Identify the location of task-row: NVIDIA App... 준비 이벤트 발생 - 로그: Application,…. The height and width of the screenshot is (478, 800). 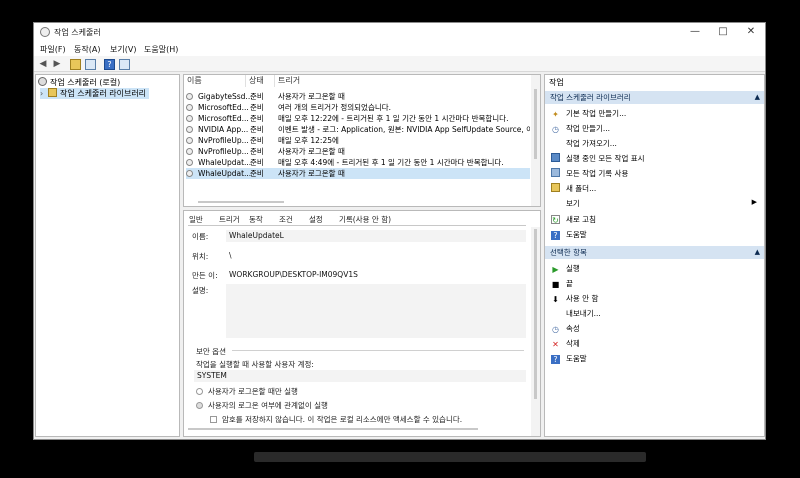
(358, 129).